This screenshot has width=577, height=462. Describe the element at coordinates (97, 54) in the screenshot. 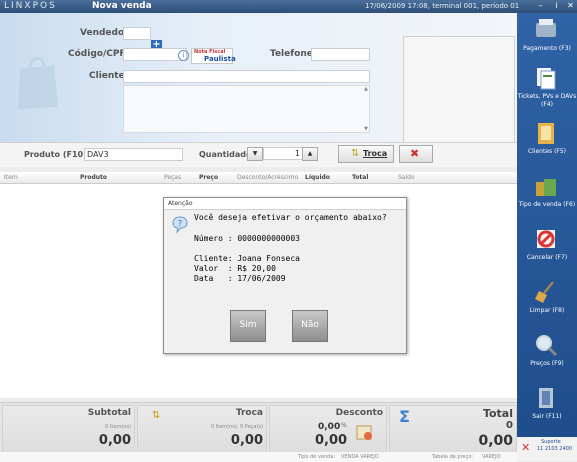

I see `codigo-cpf-label: Código/CPF` at that location.